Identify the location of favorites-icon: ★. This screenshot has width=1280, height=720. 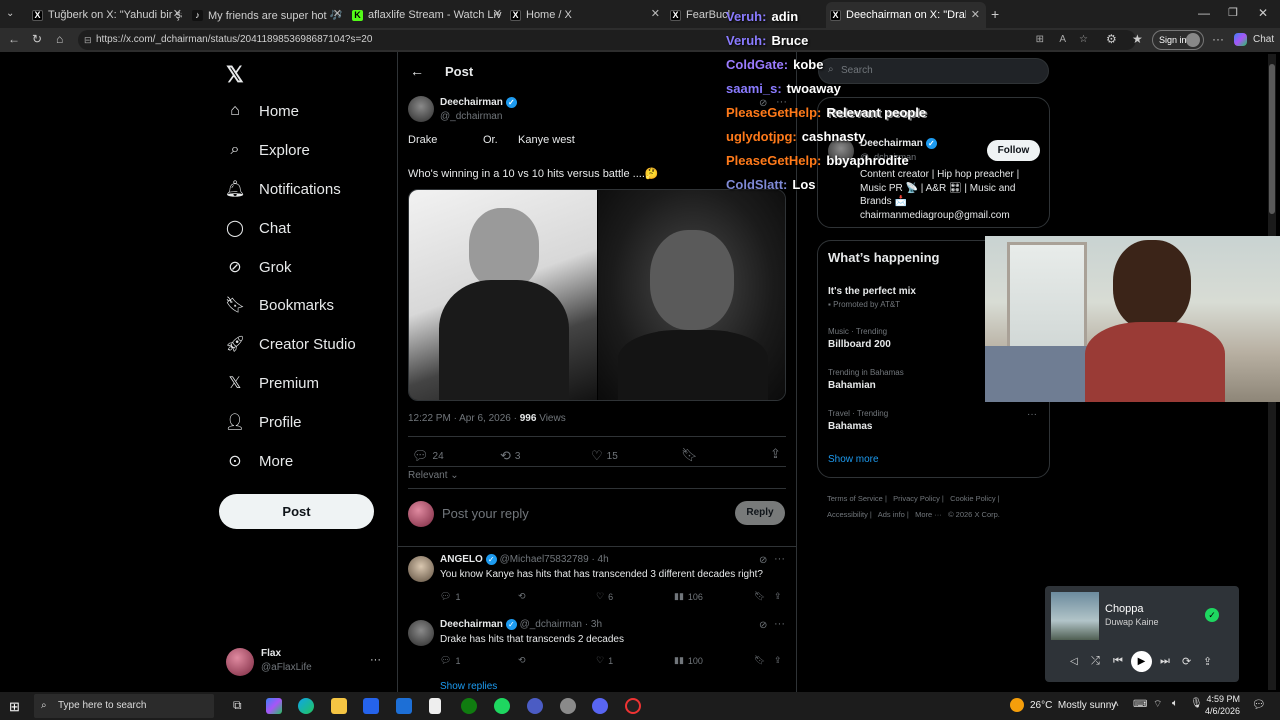
(1137, 39).